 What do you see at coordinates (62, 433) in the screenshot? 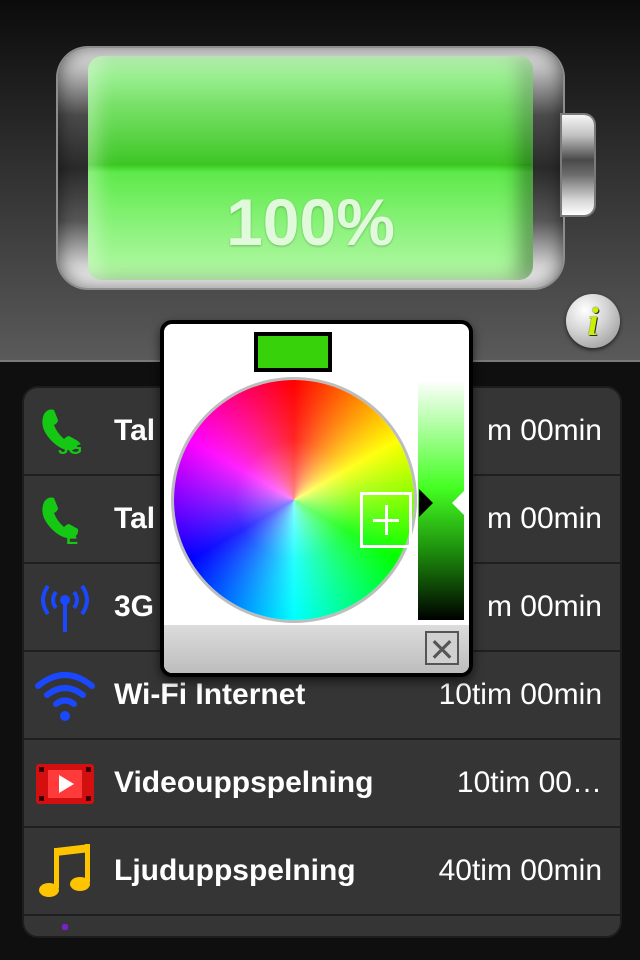
I see `phone-3g-icon: 3G` at bounding box center [62, 433].